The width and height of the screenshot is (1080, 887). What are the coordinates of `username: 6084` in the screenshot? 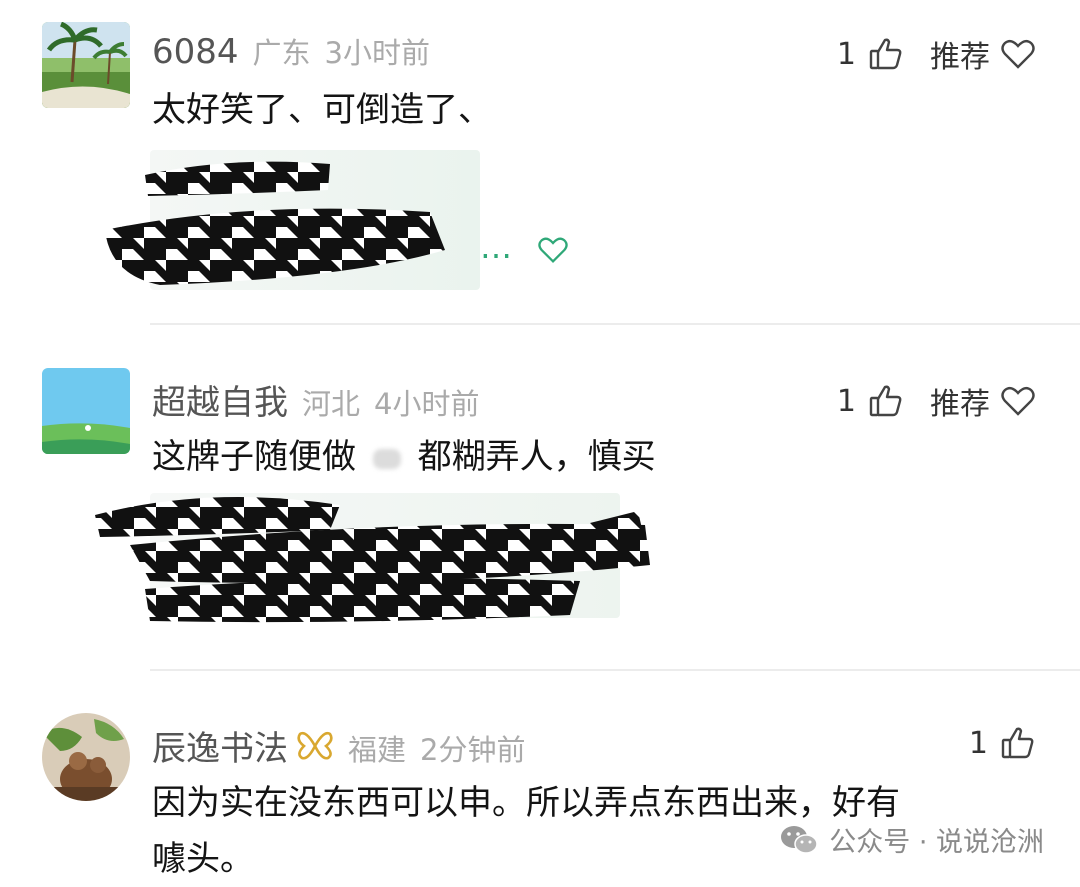 It's located at (195, 52).